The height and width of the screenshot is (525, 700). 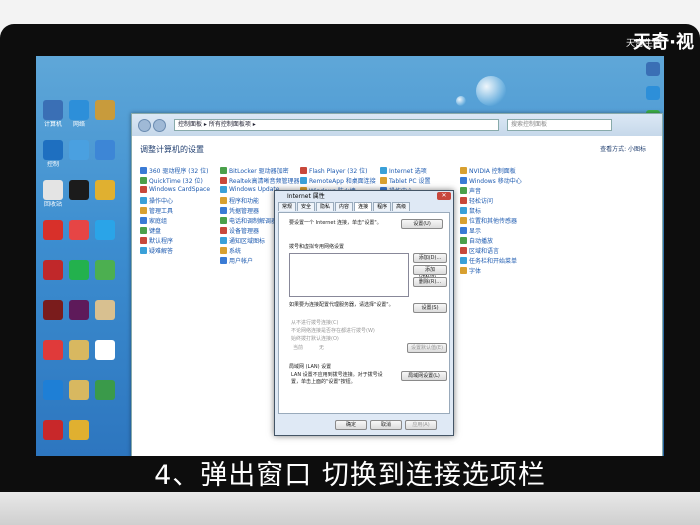 I want to click on settings-button: 设置(S), so click(x=430, y=308).